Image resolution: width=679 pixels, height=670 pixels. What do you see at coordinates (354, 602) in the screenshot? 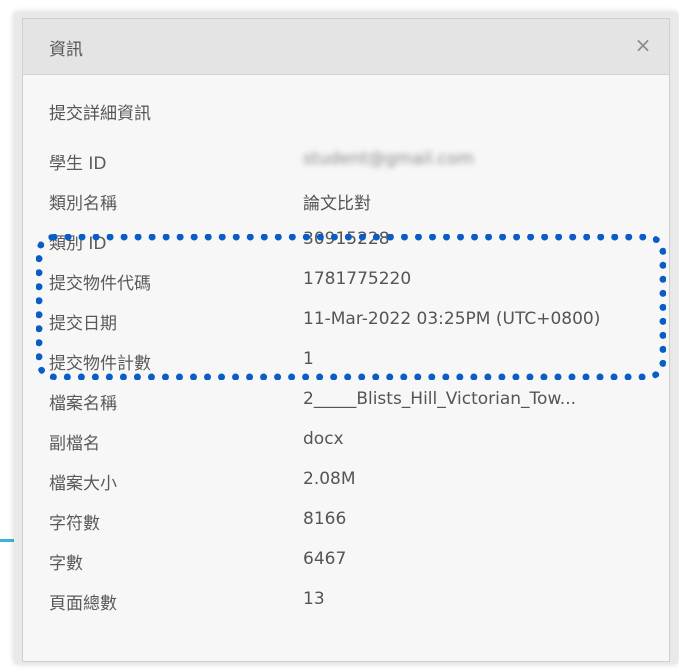
I see `info-row-page-count: 頁面總數 13` at bounding box center [354, 602].